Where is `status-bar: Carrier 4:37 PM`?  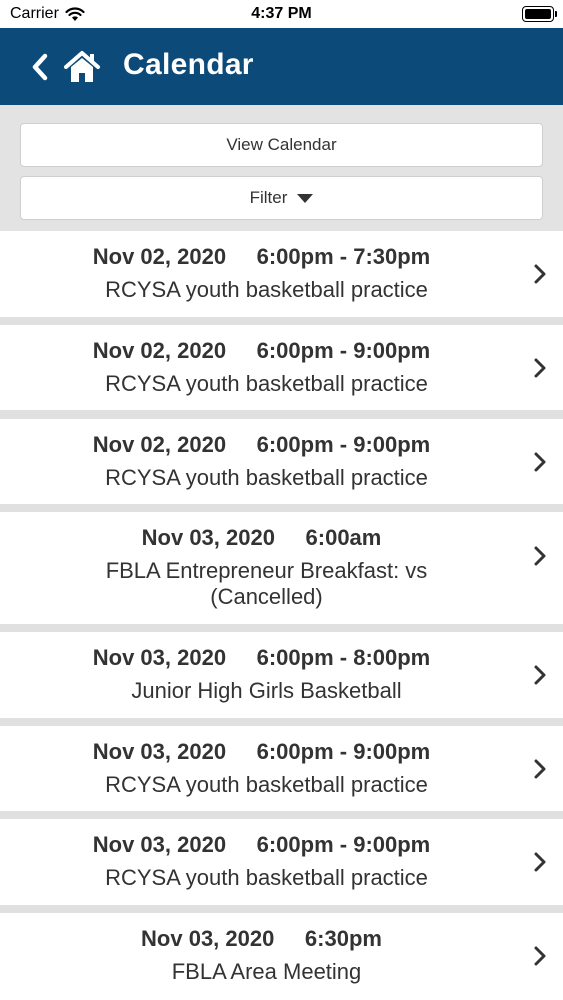
status-bar: Carrier 4:37 PM is located at coordinates (281, 14).